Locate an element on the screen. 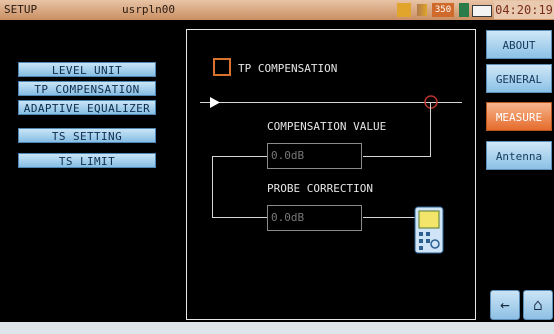 The width and height of the screenshot is (554, 334). clock: 04:20:19 is located at coordinates (524, 10).